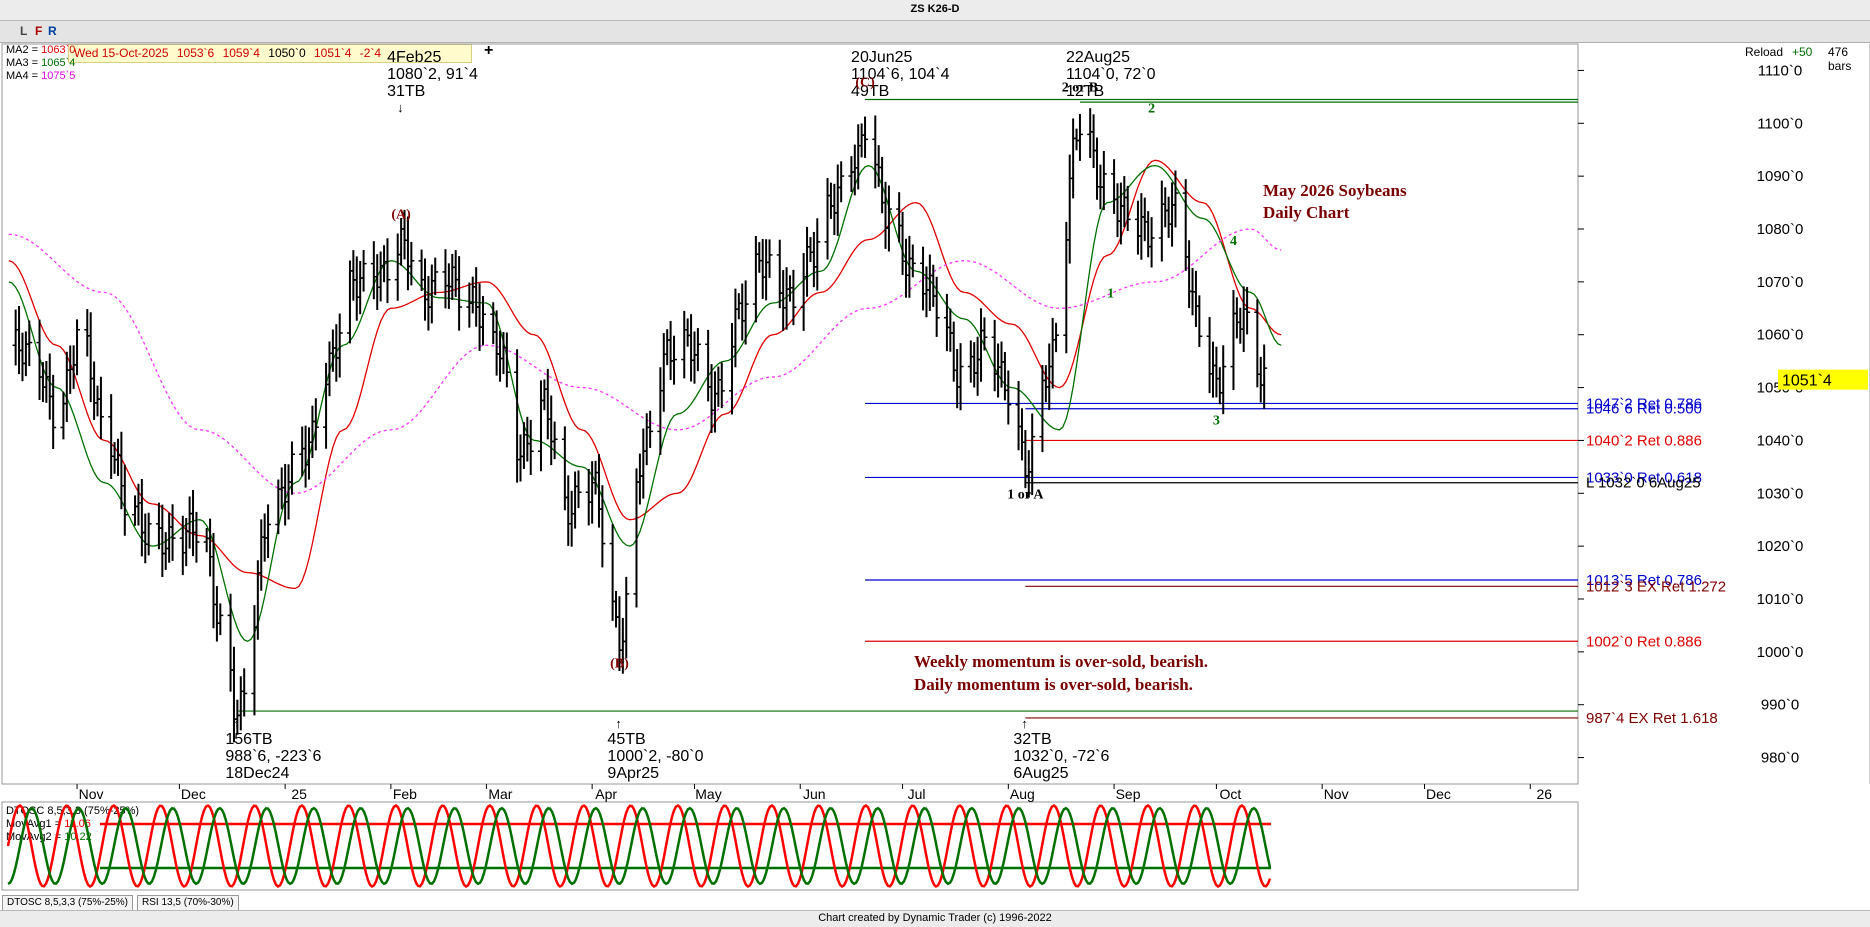 This screenshot has width=1870, height=927. I want to click on level-label: 1040`2 Ret 0.886, so click(1644, 440).